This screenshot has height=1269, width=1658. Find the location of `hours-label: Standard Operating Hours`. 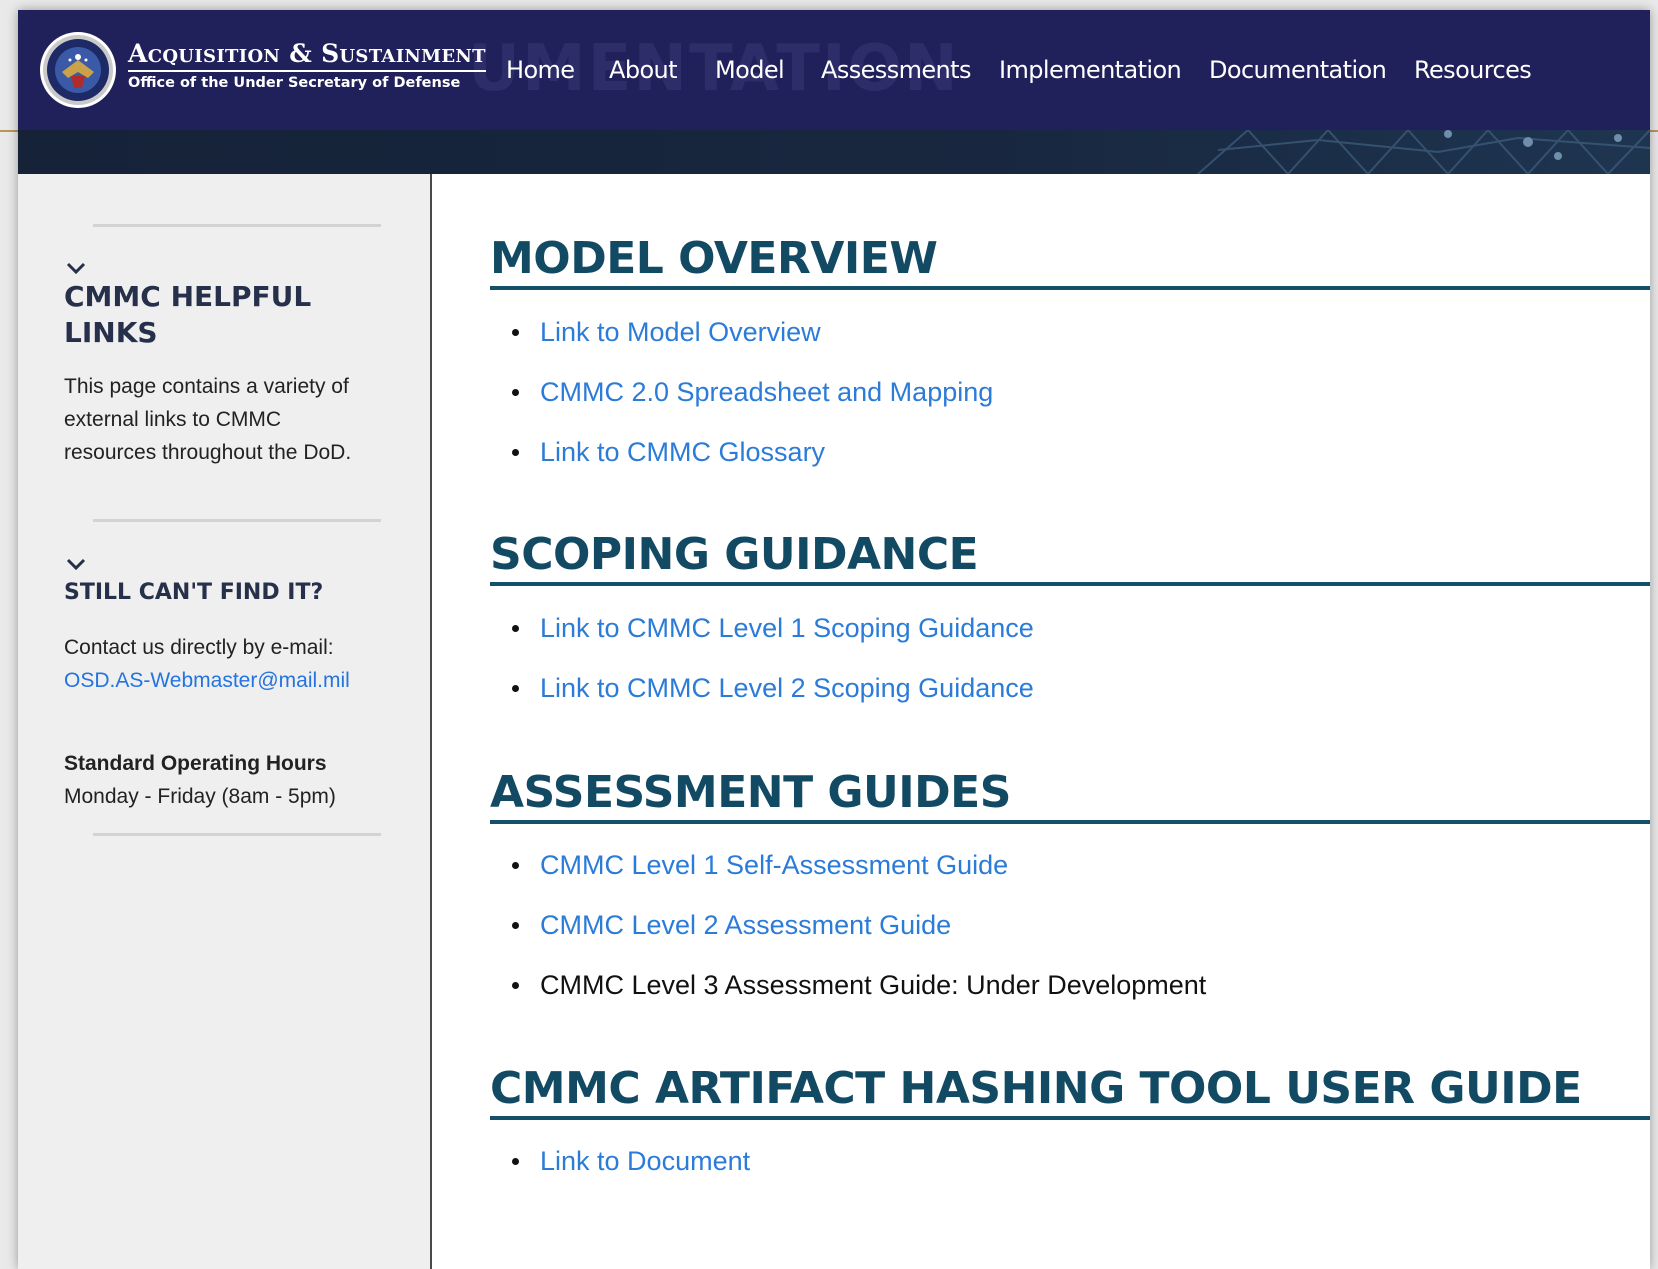

hours-label: Standard Operating Hours is located at coordinates (195, 763).